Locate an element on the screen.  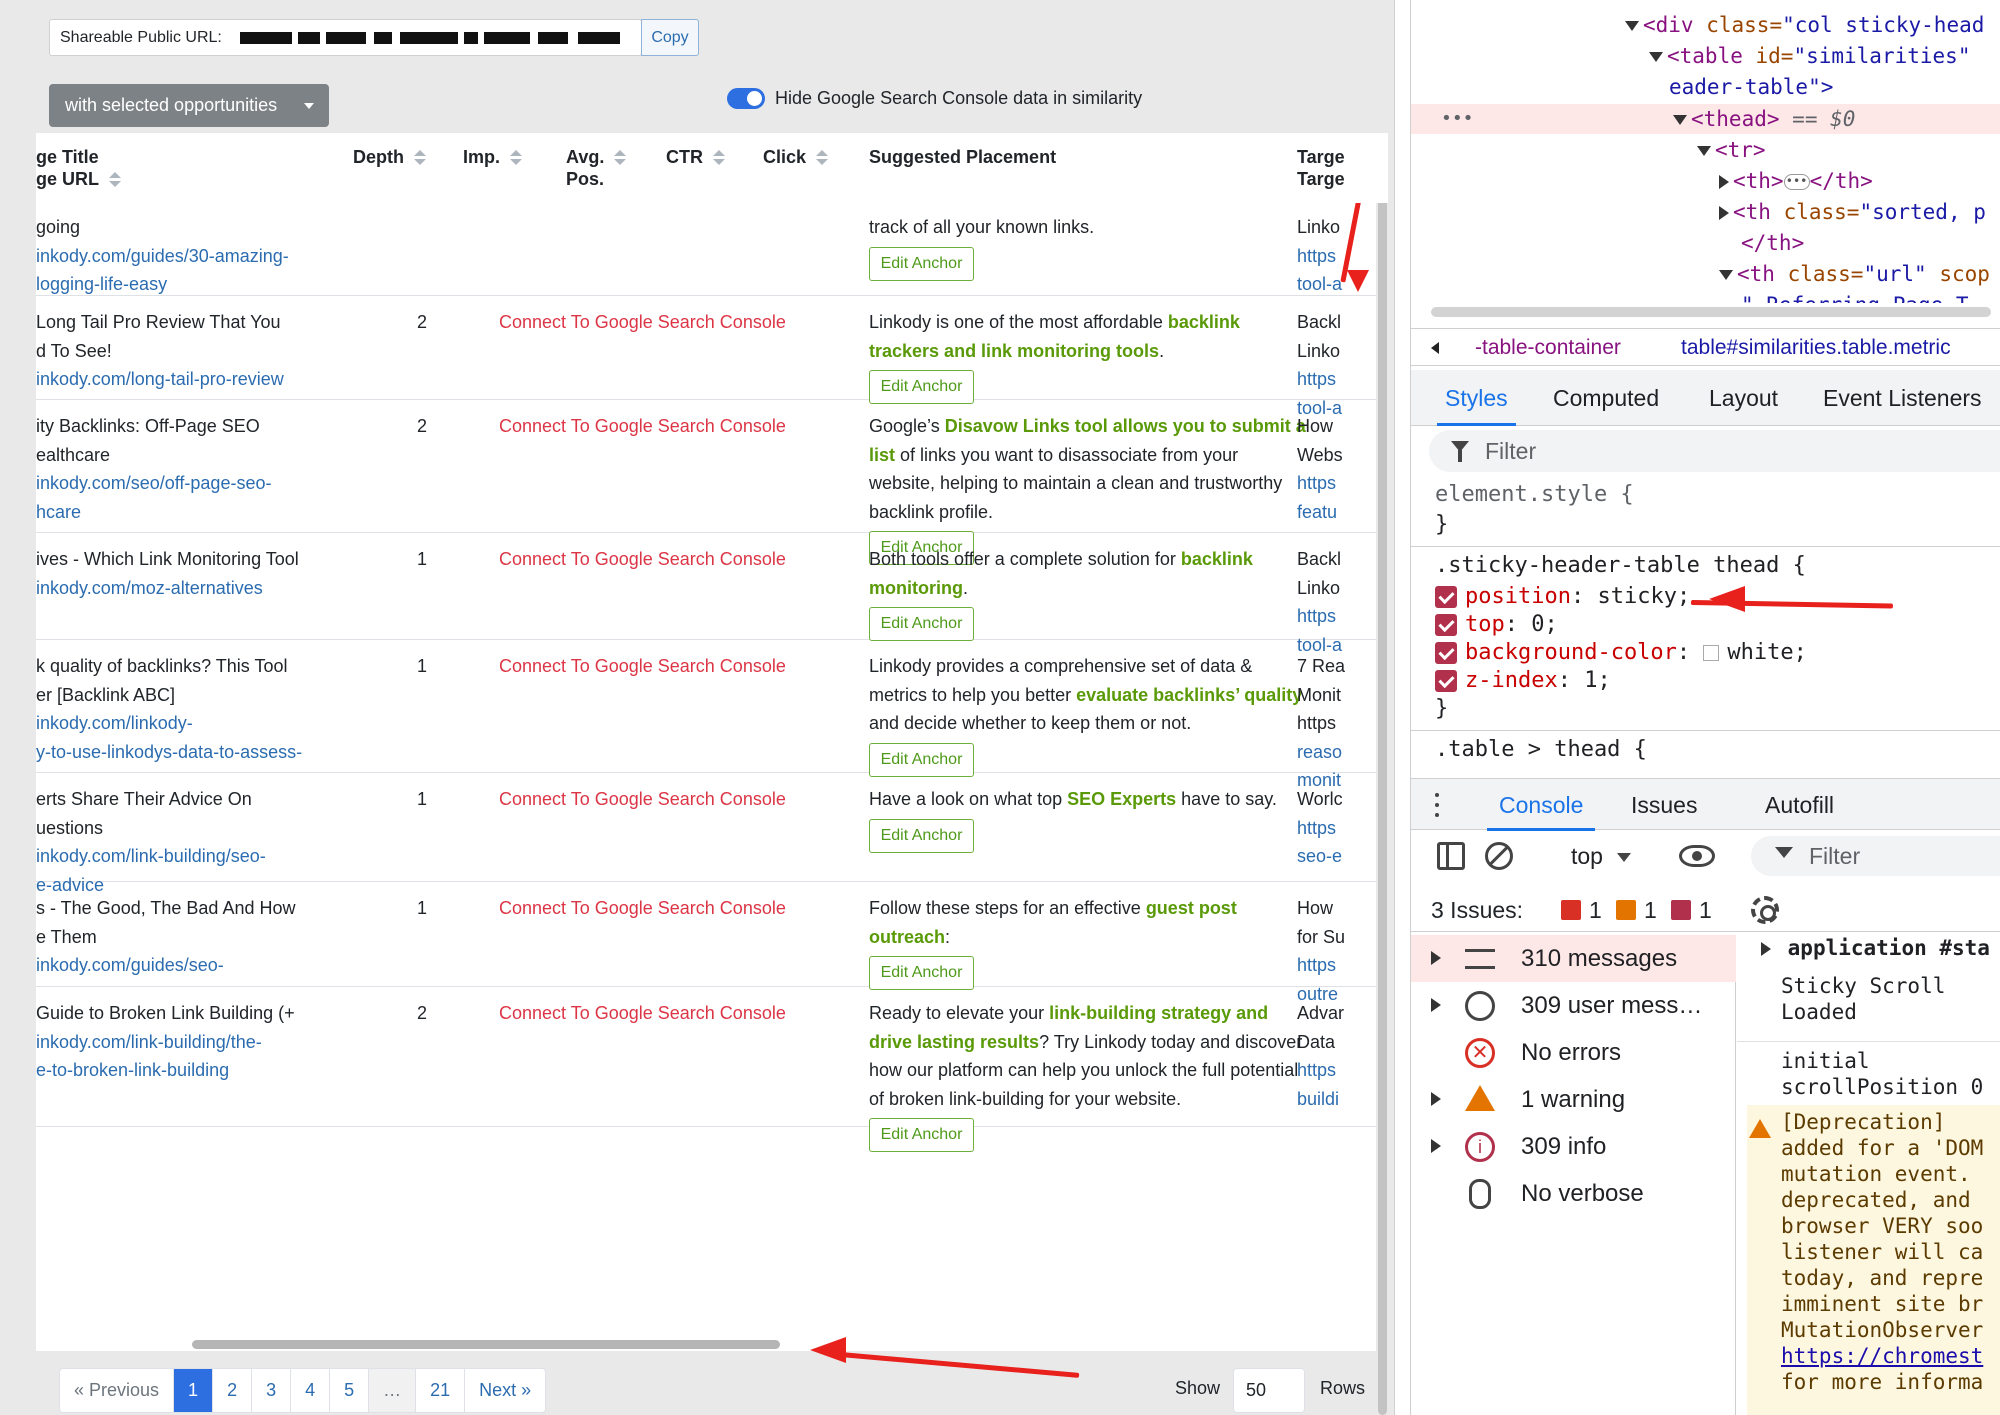
gear-icon is located at coordinates (1765, 910).